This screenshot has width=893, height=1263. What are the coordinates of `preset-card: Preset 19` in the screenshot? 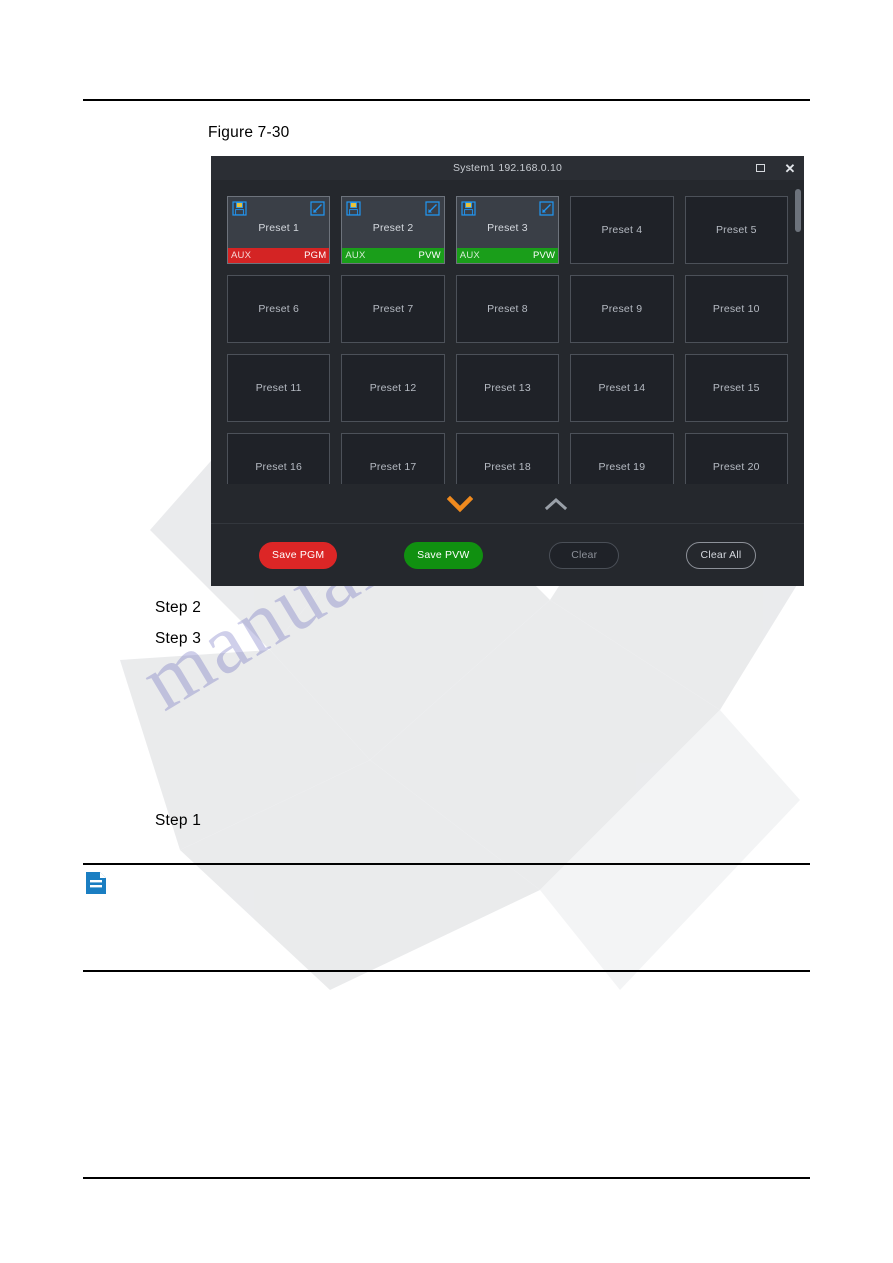 It's located at (622, 458).